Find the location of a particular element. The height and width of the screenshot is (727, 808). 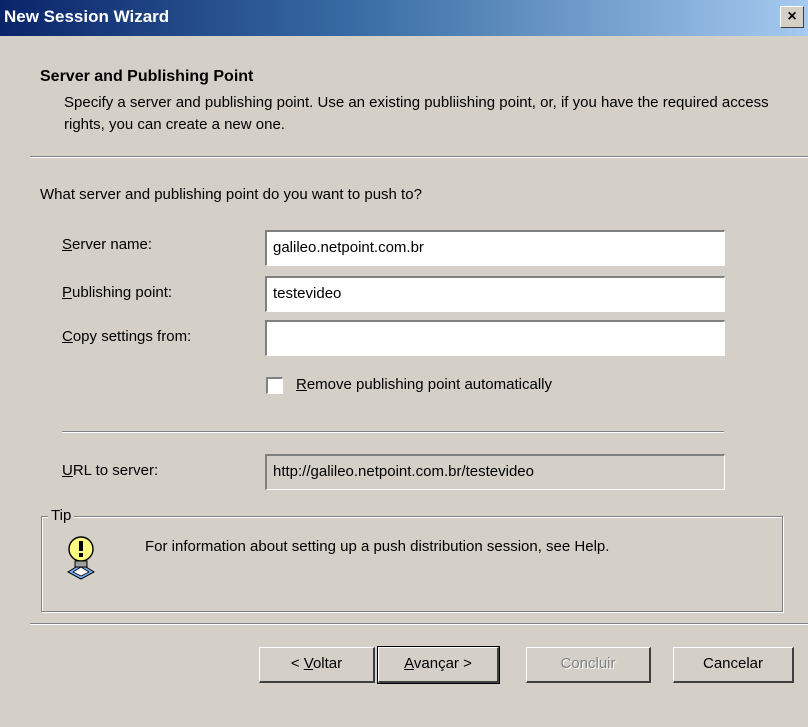

close-button: × is located at coordinates (792, 17).